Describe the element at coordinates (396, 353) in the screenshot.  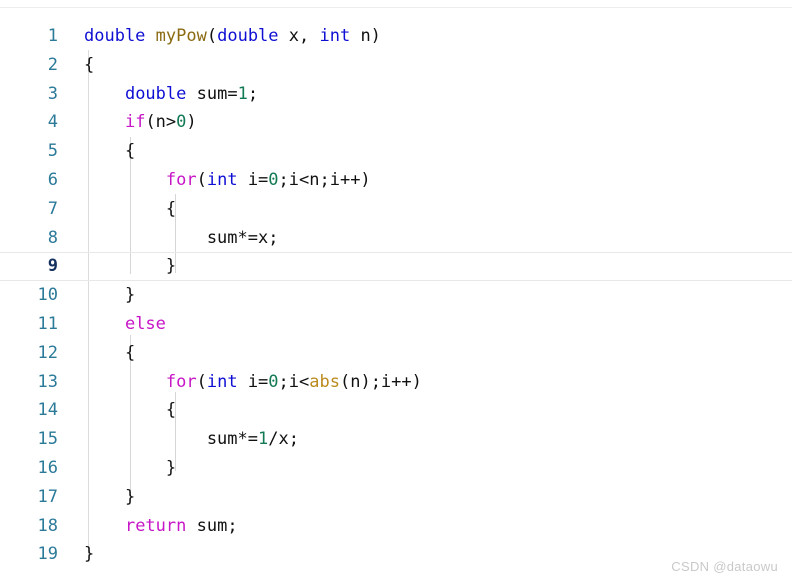
I see `code-line: 12 {` at that location.